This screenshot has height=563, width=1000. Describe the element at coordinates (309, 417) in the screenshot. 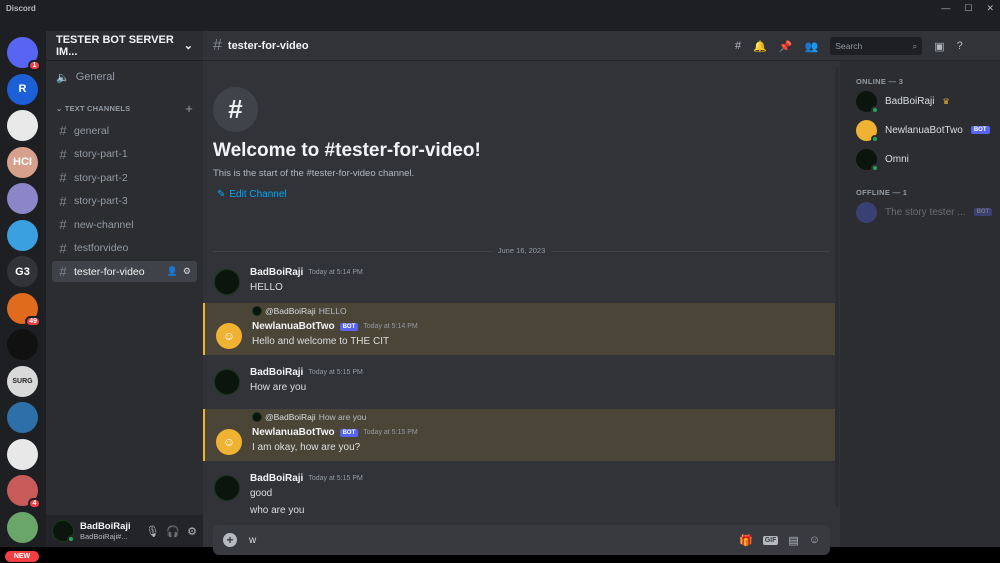

I see `reply-preview: @BadBoiRaji How are you` at that location.